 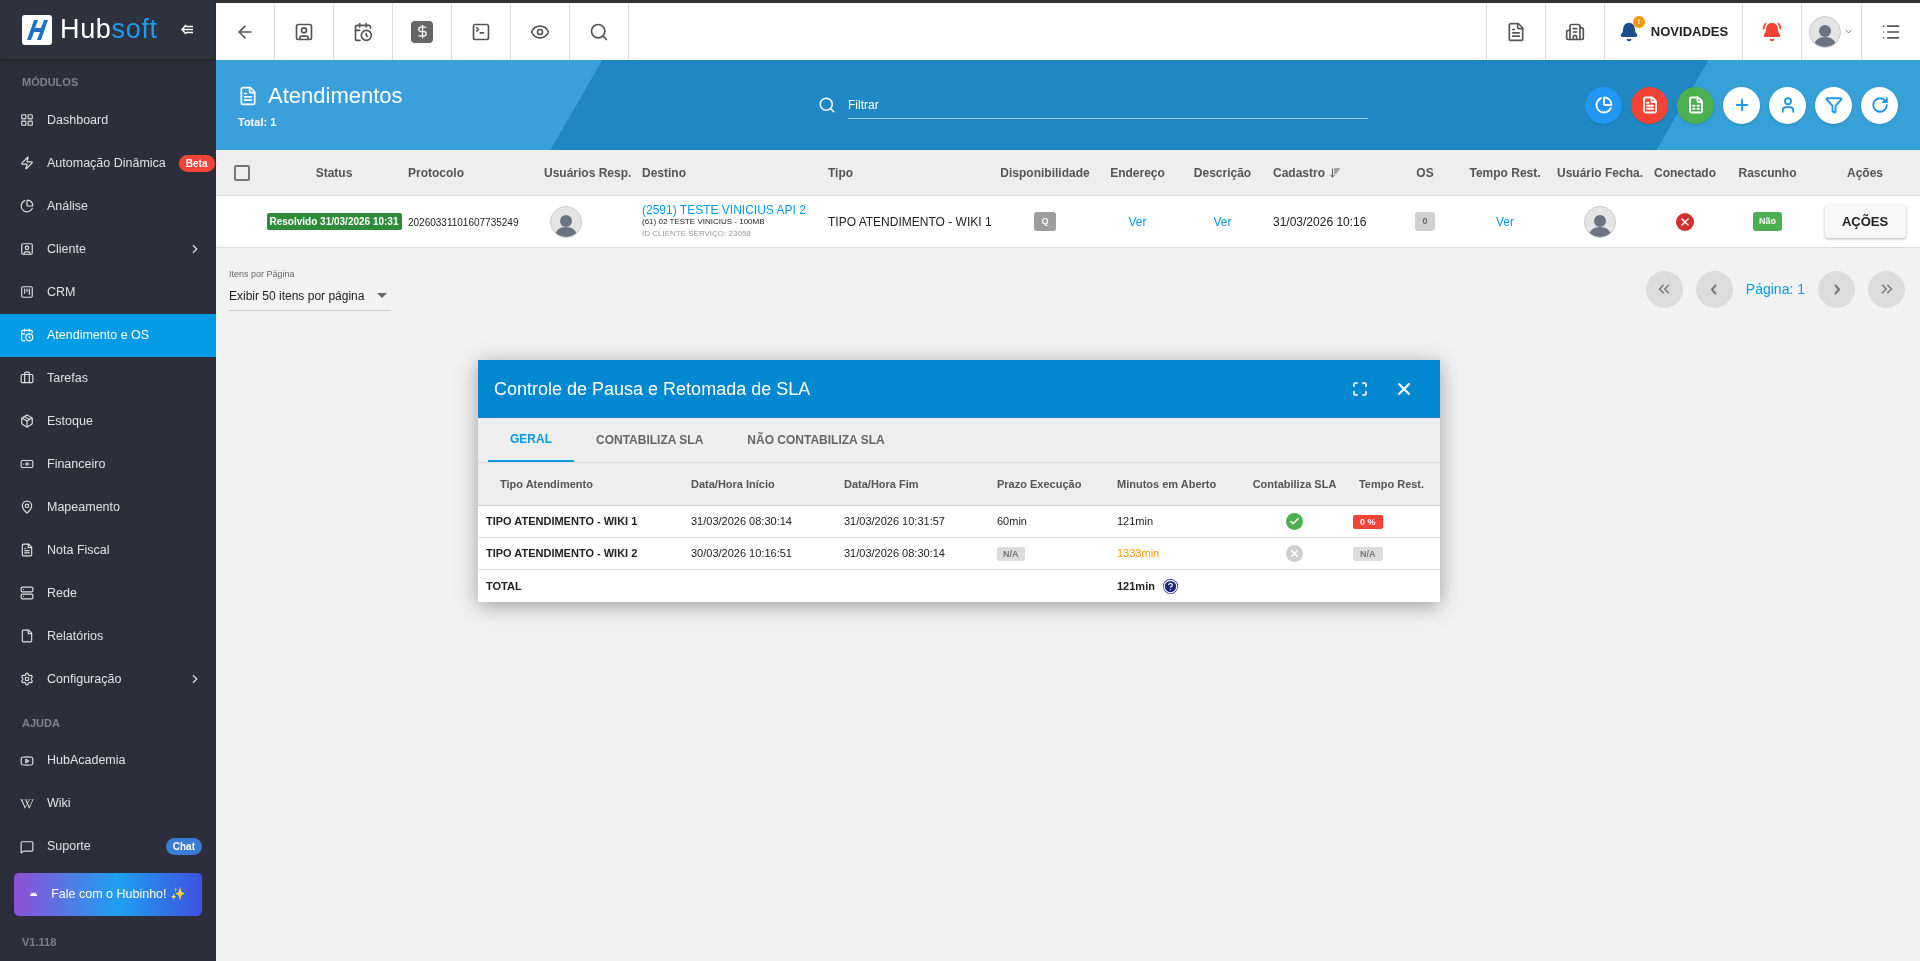 I want to click on sort-icon, so click(x=1335, y=172).